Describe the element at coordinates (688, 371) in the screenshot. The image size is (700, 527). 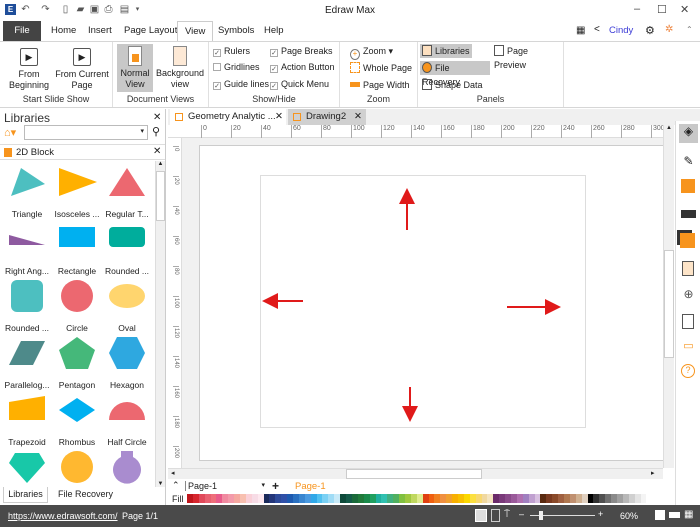
I see `help-icon: ?` at that location.